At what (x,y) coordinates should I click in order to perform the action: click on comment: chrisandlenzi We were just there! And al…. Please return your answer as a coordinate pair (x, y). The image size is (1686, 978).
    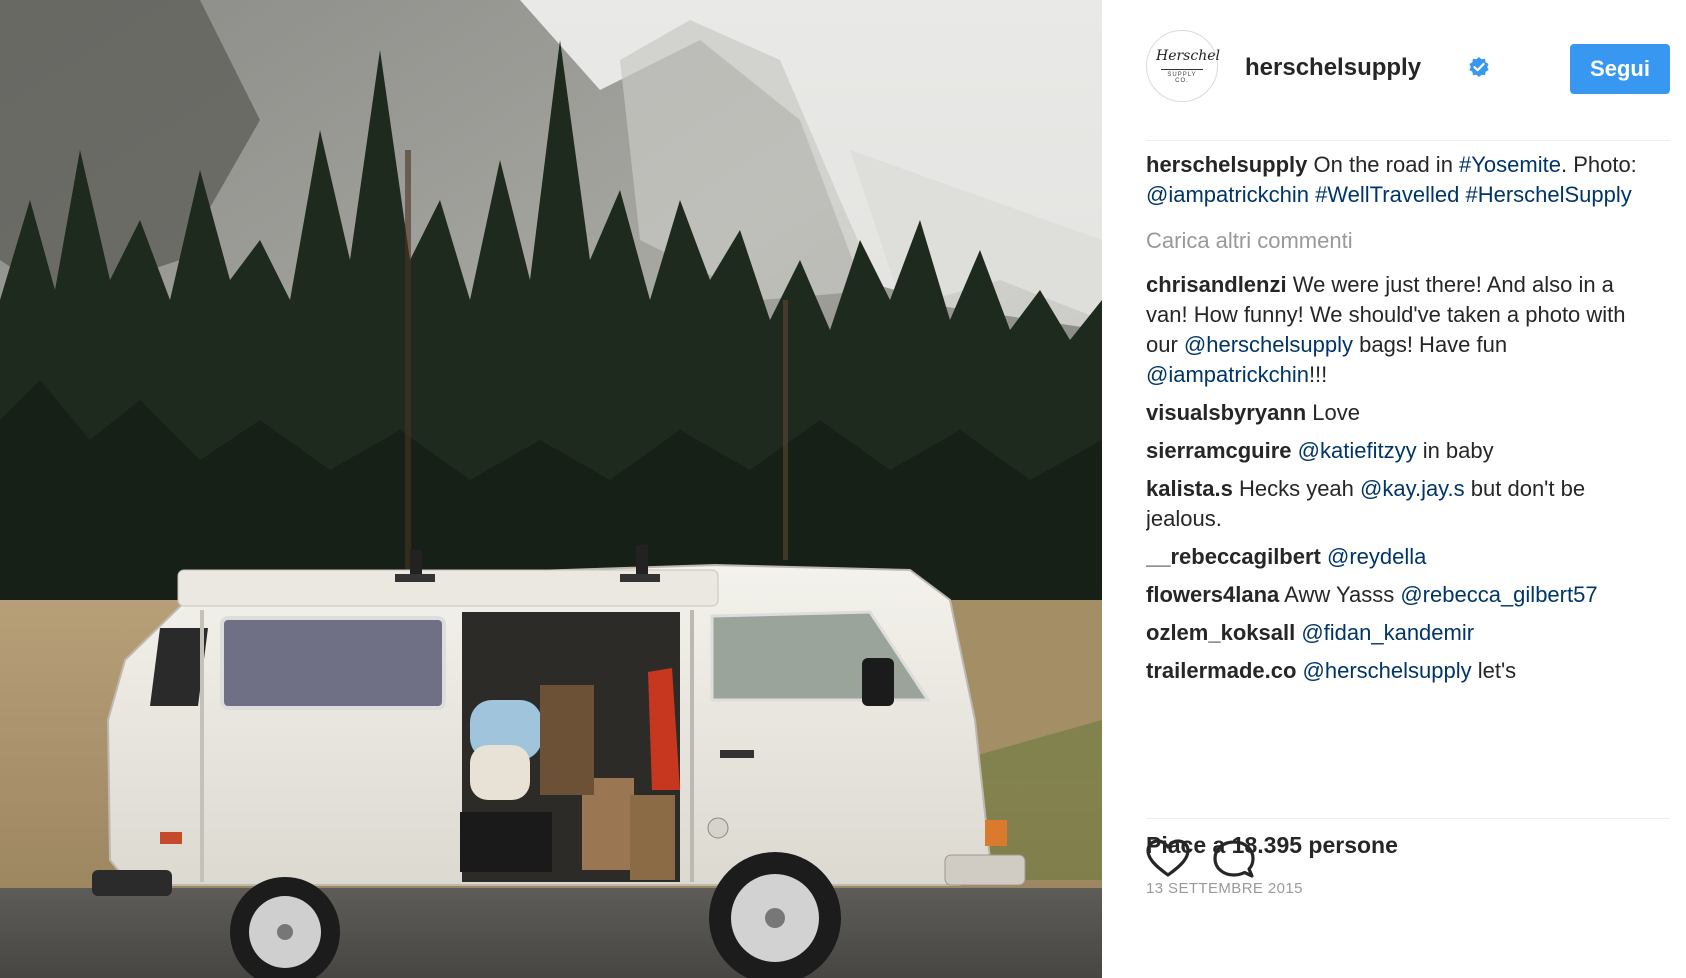
    Looking at the image, I should click on (1396, 330).